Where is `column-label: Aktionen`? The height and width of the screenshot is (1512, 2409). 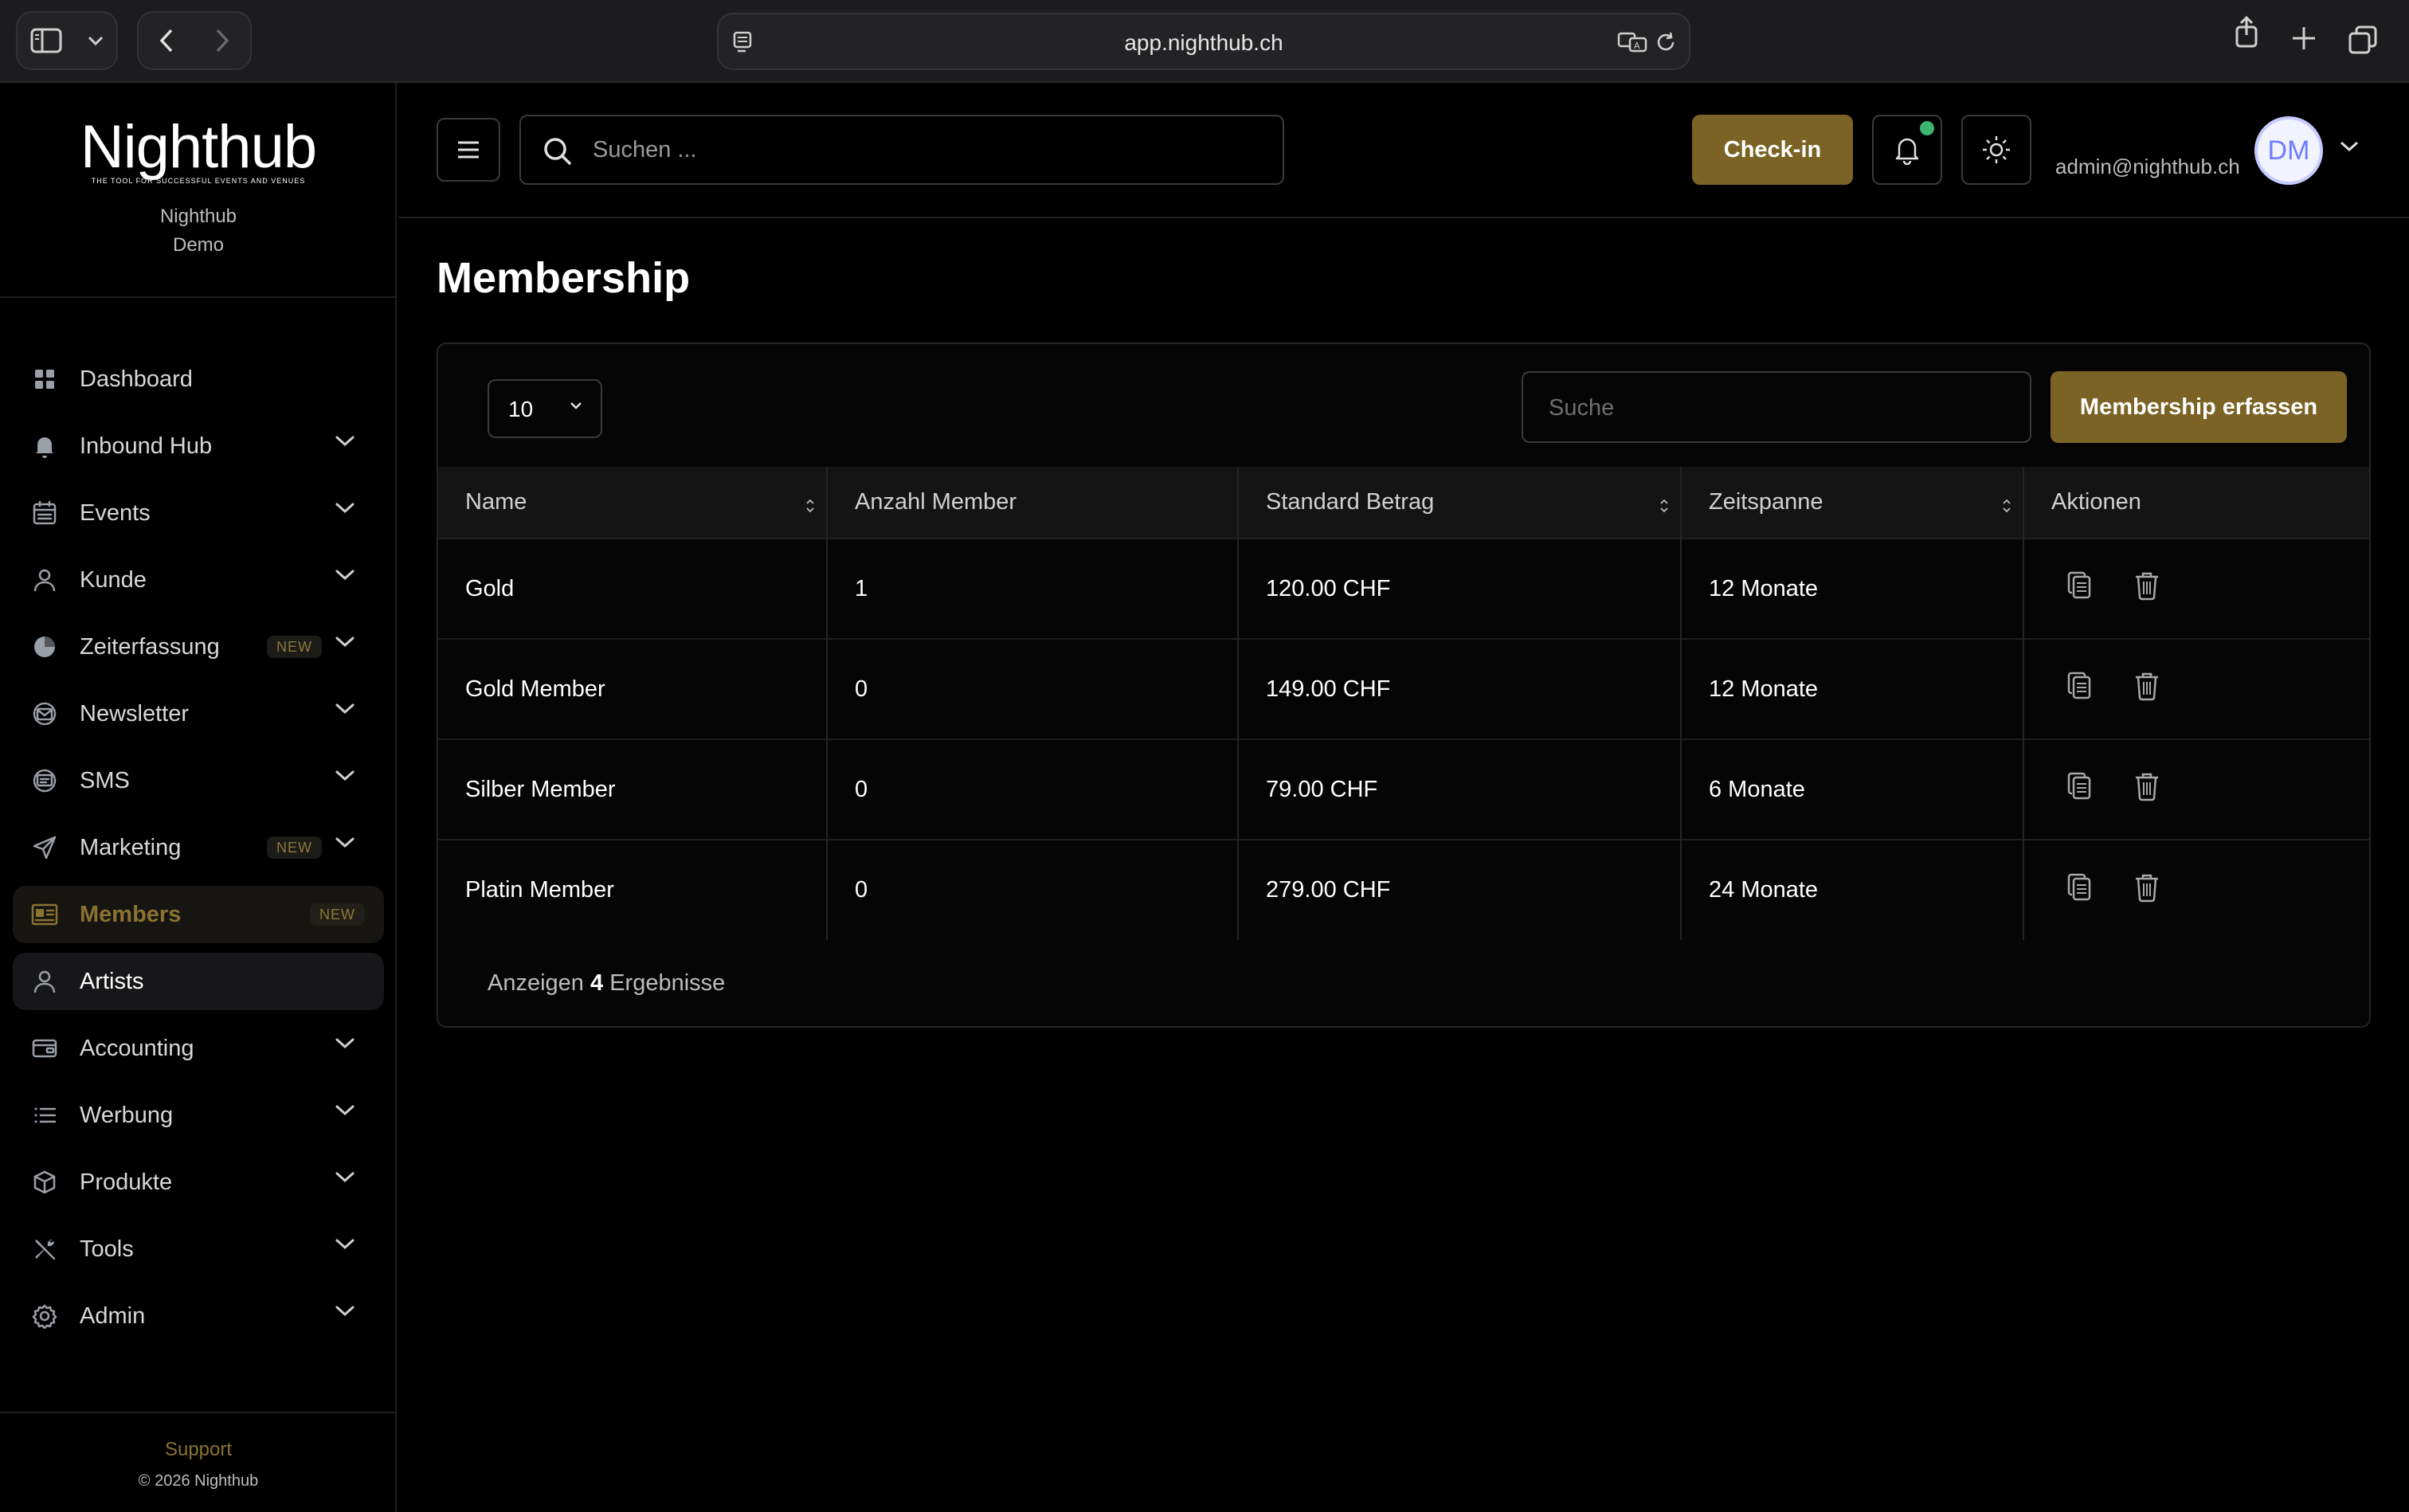 column-label: Aktionen is located at coordinates (2096, 502).